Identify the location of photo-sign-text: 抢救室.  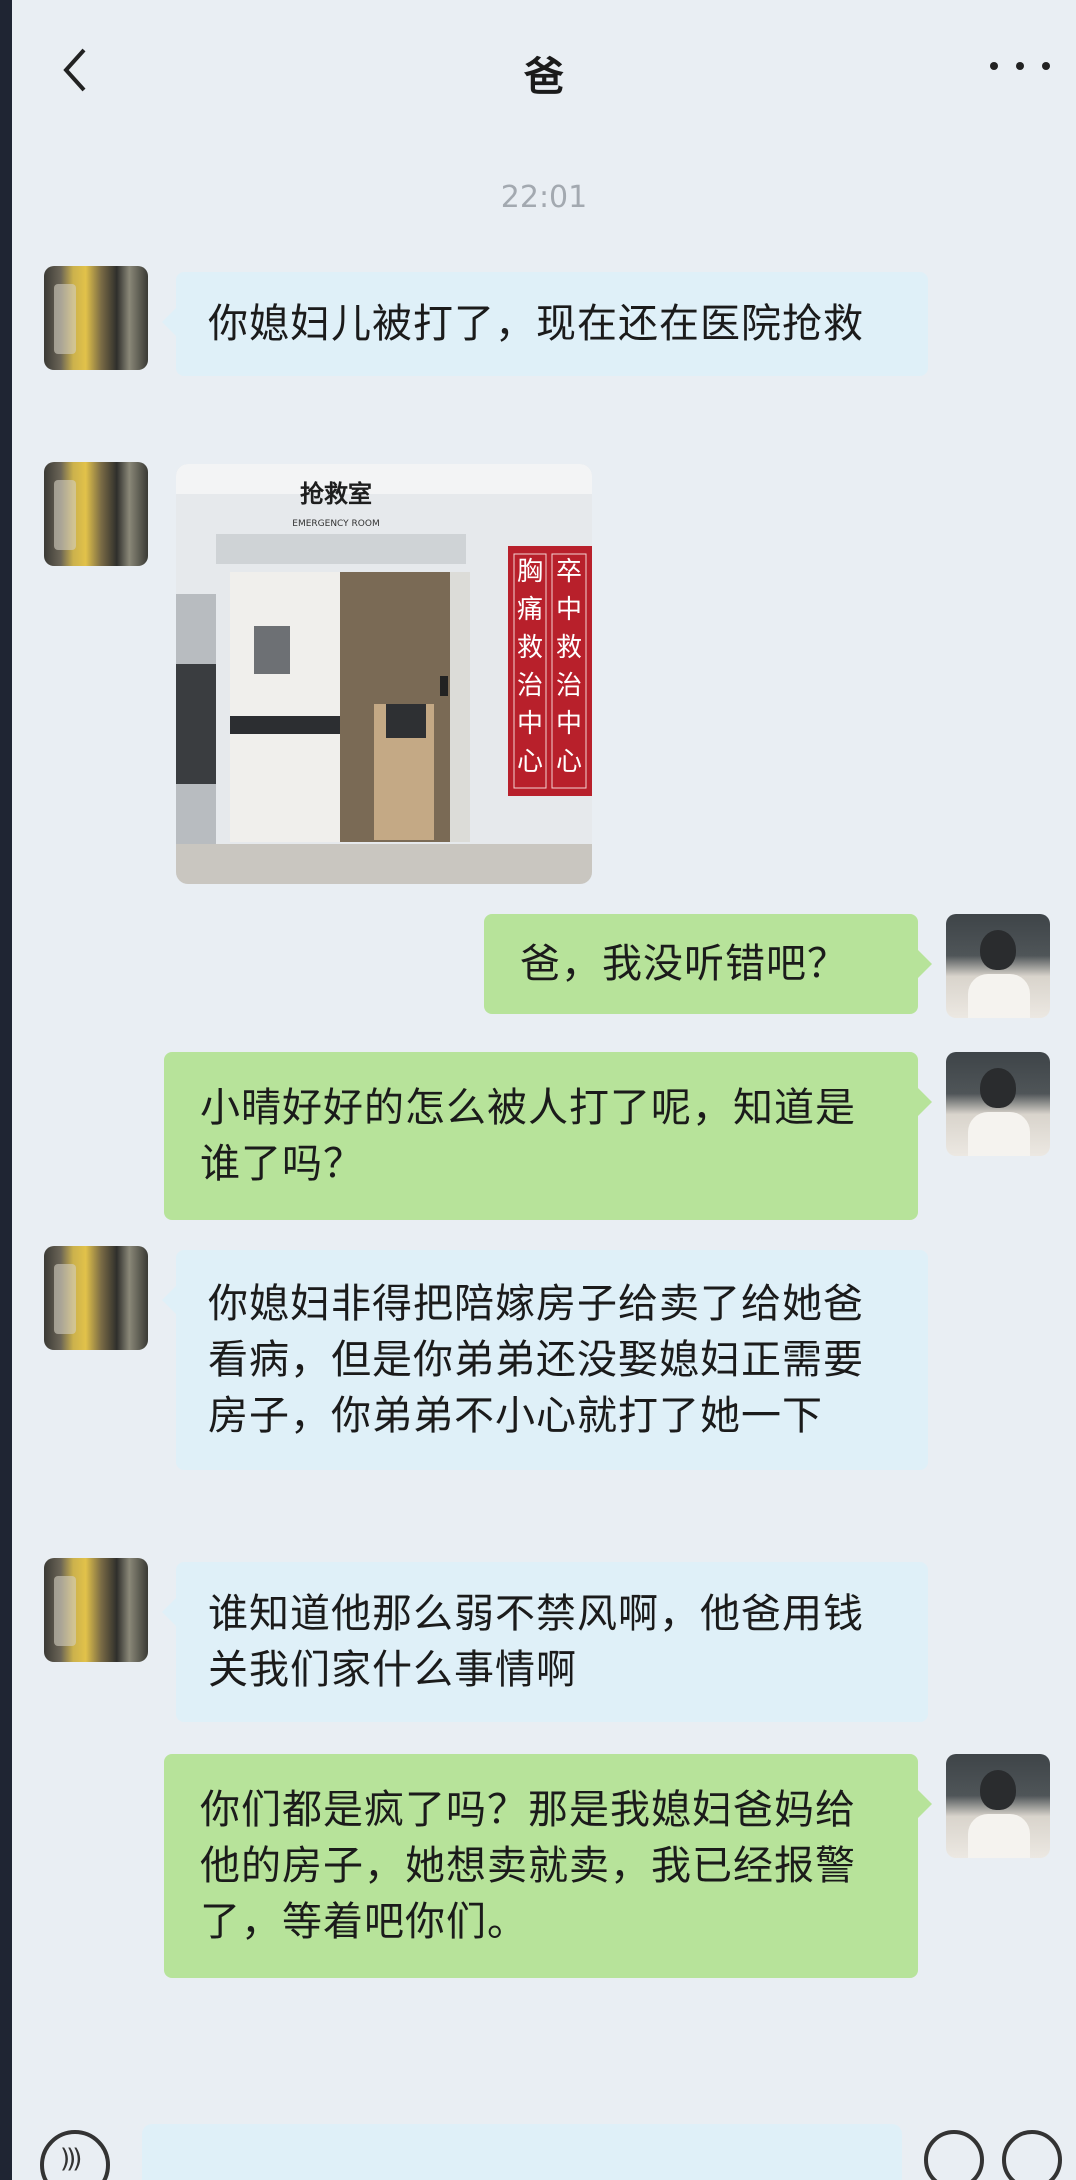
(336, 494).